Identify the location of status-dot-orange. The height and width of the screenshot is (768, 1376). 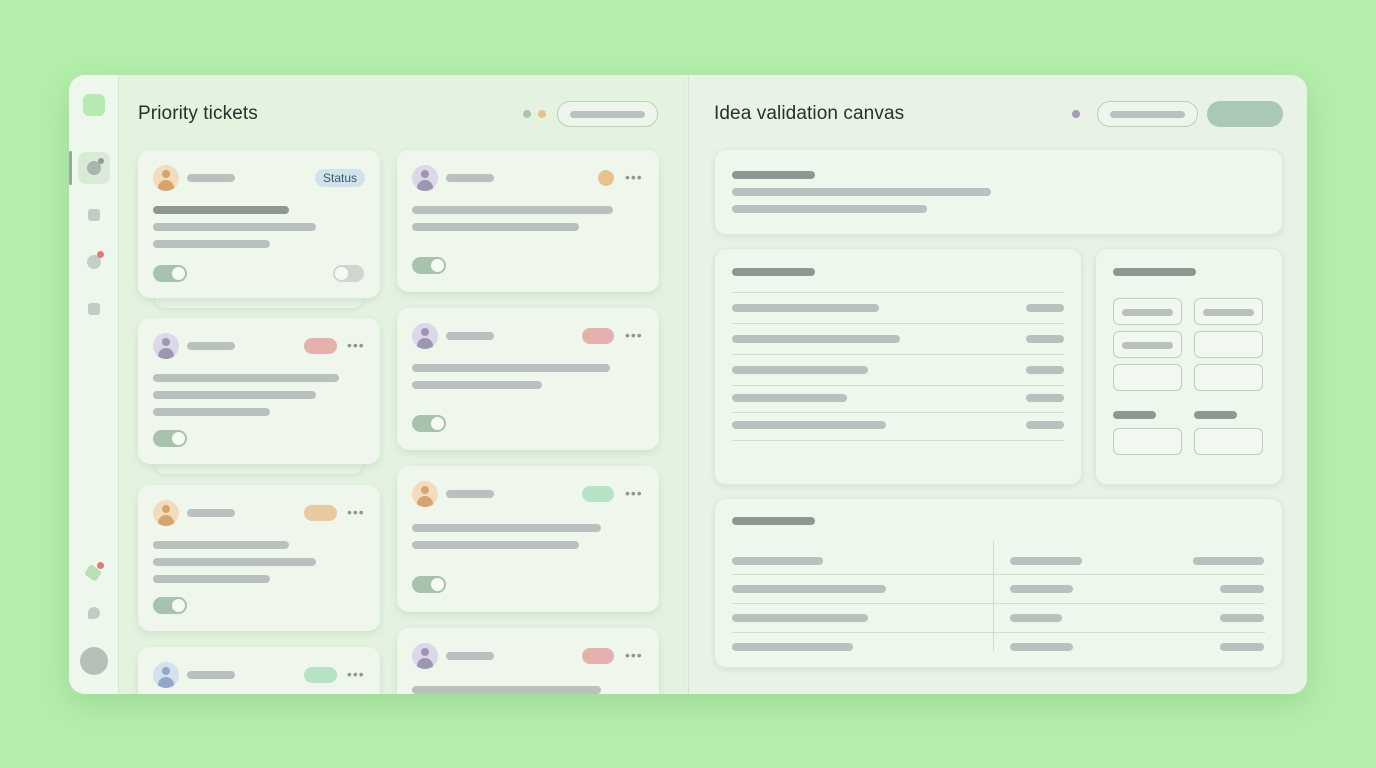
(606, 178).